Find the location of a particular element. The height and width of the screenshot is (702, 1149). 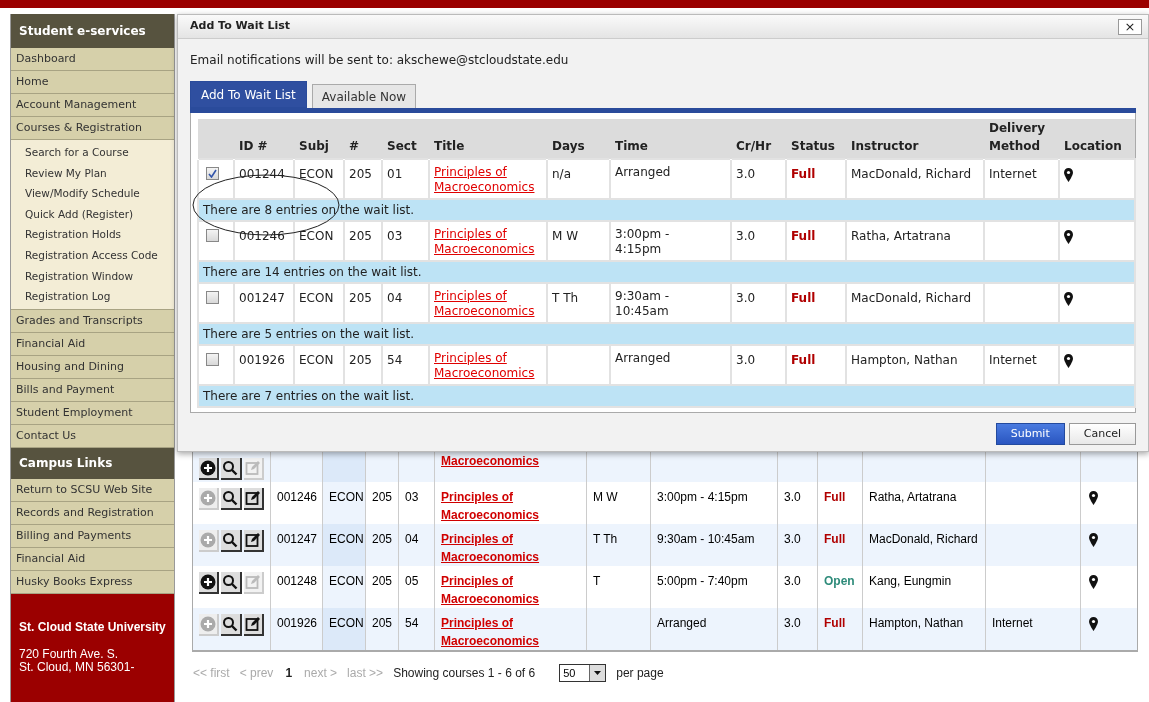

sidebar-subitem: Search for a Course is located at coordinates (92, 152).